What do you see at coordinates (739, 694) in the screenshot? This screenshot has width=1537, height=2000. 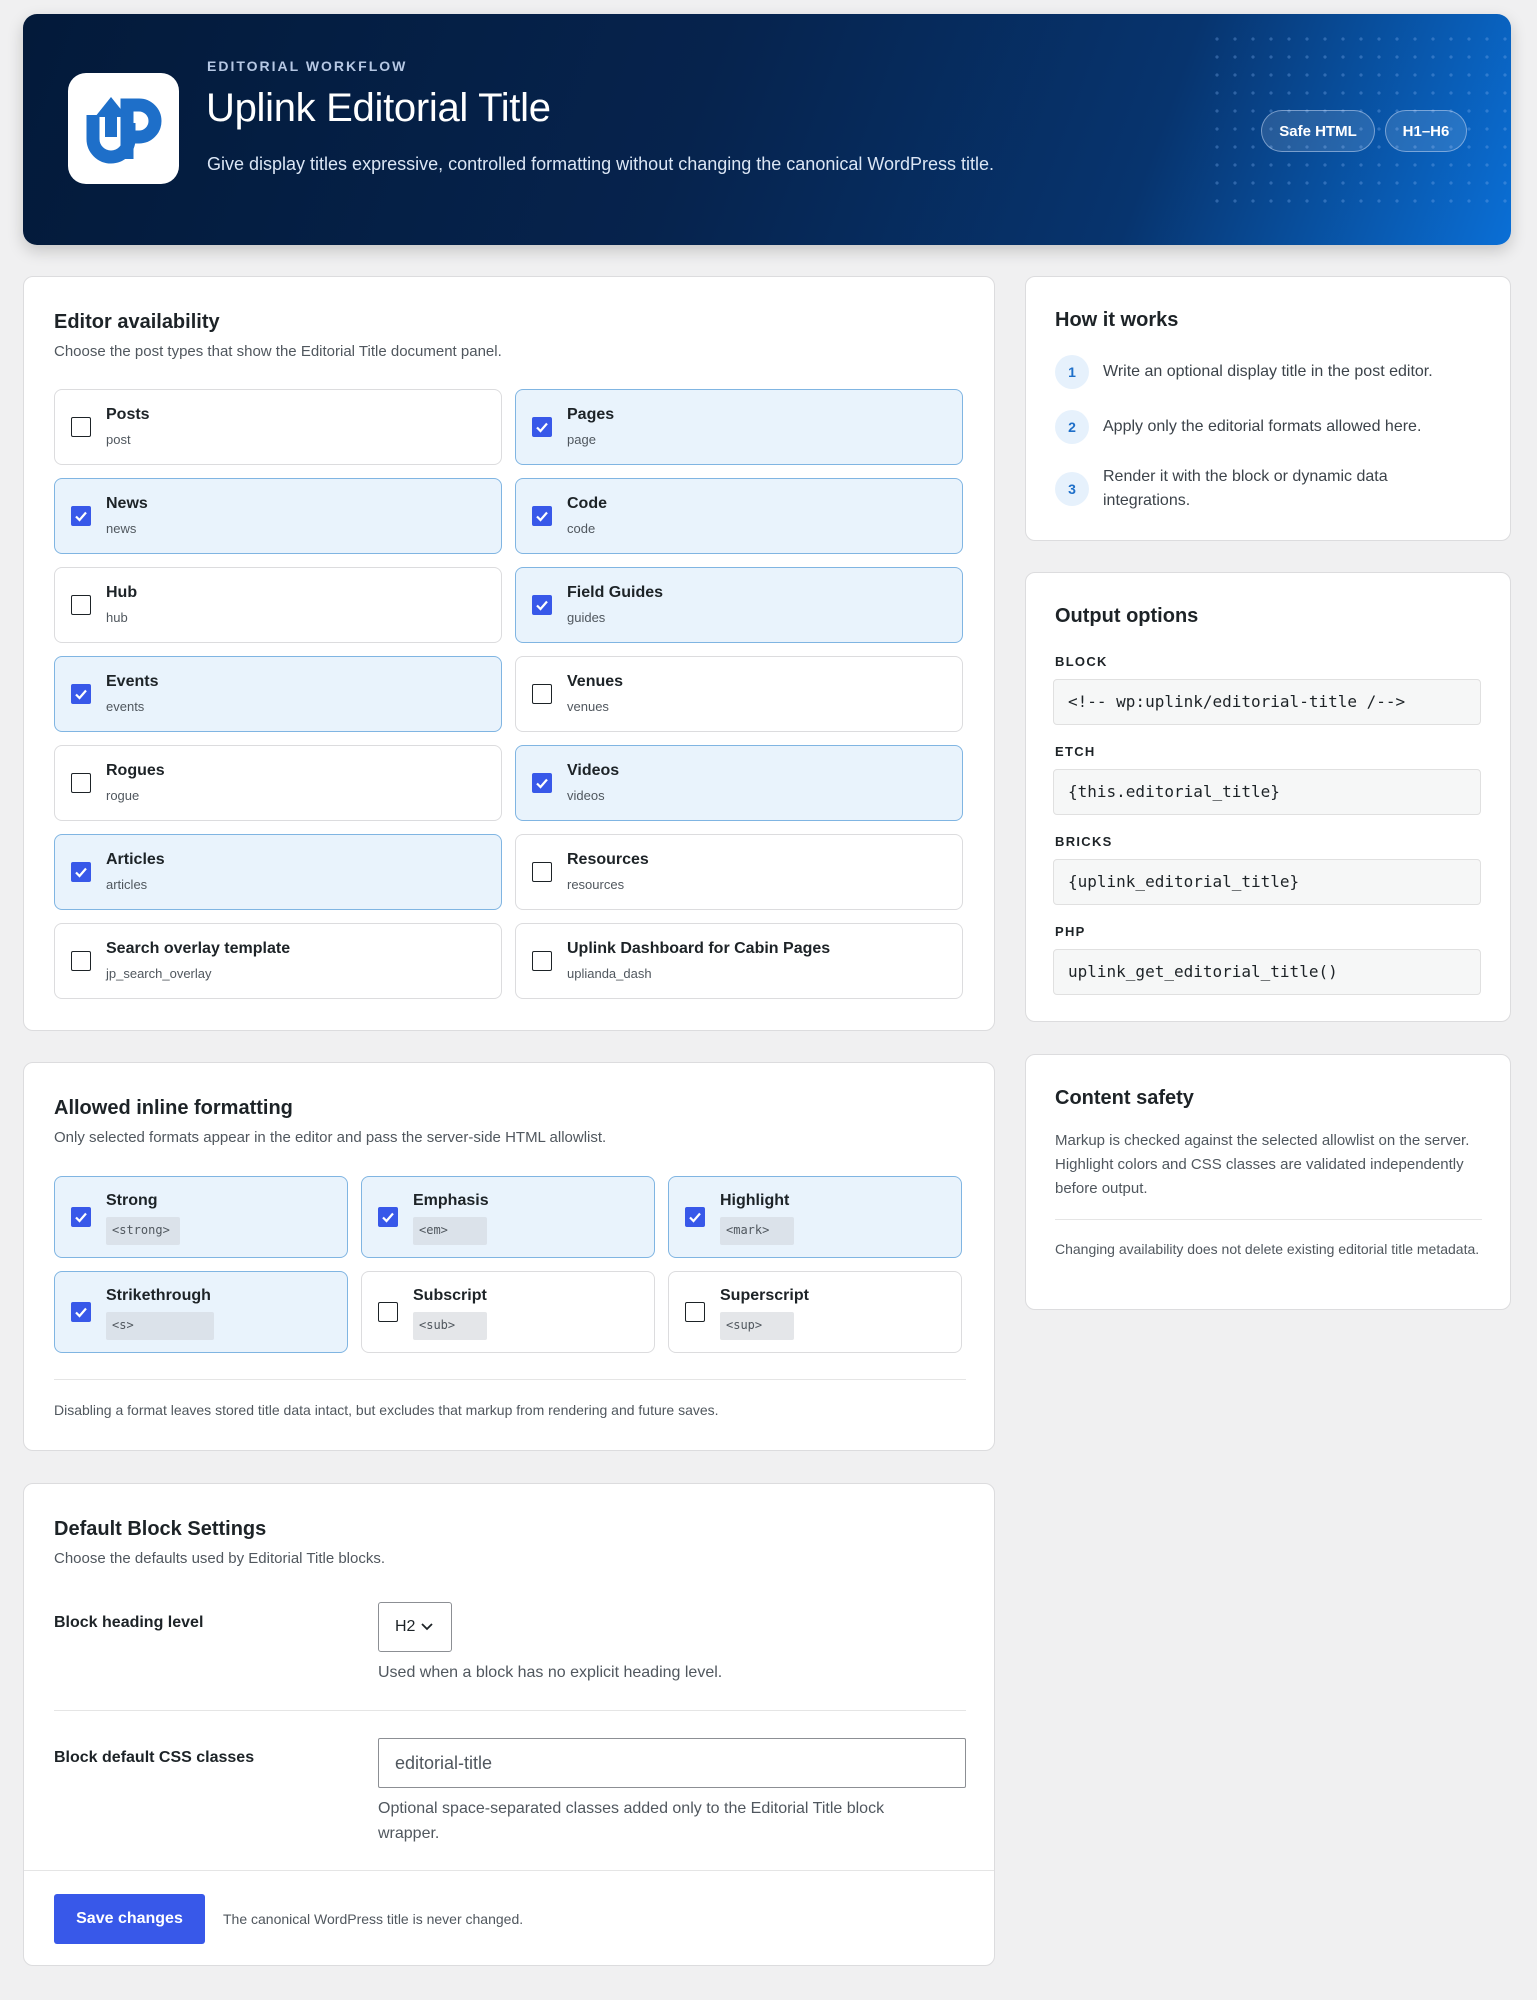 I see `post-type-option: Venues venues` at bounding box center [739, 694].